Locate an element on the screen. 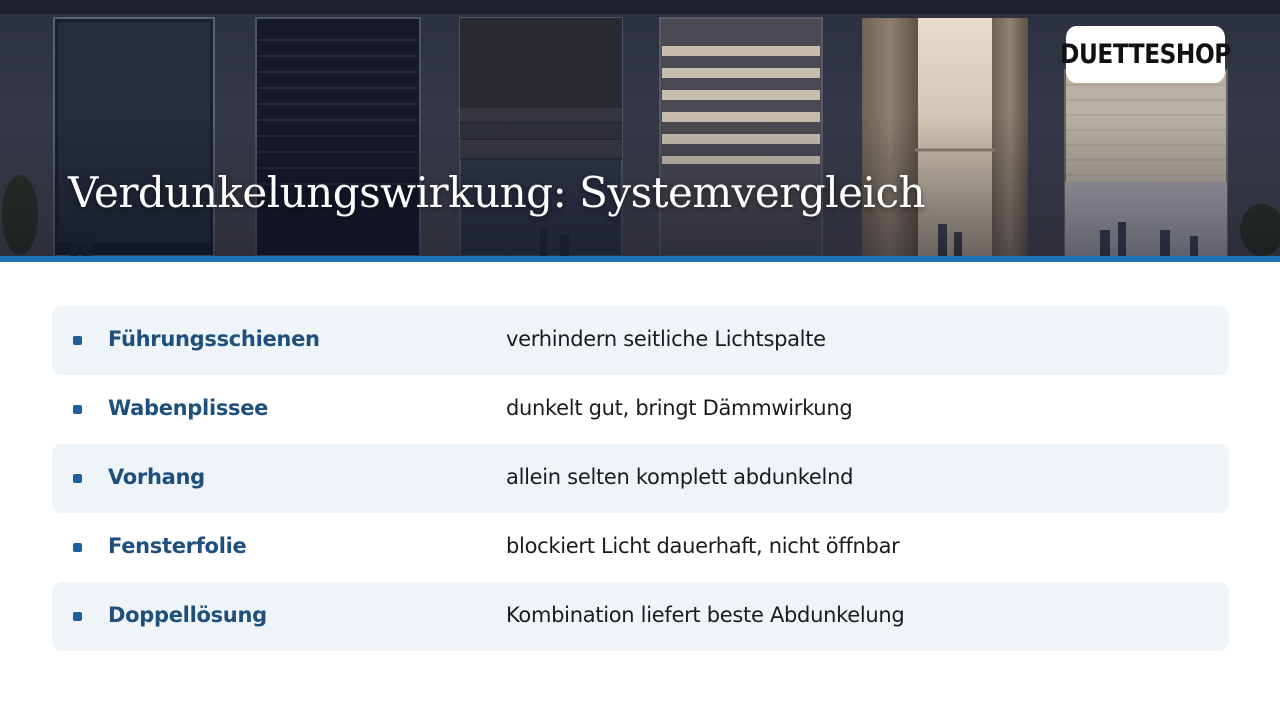 The height and width of the screenshot is (720, 1280). system-description: dunkelt gut, bringt Dämmwirkung is located at coordinates (679, 408).